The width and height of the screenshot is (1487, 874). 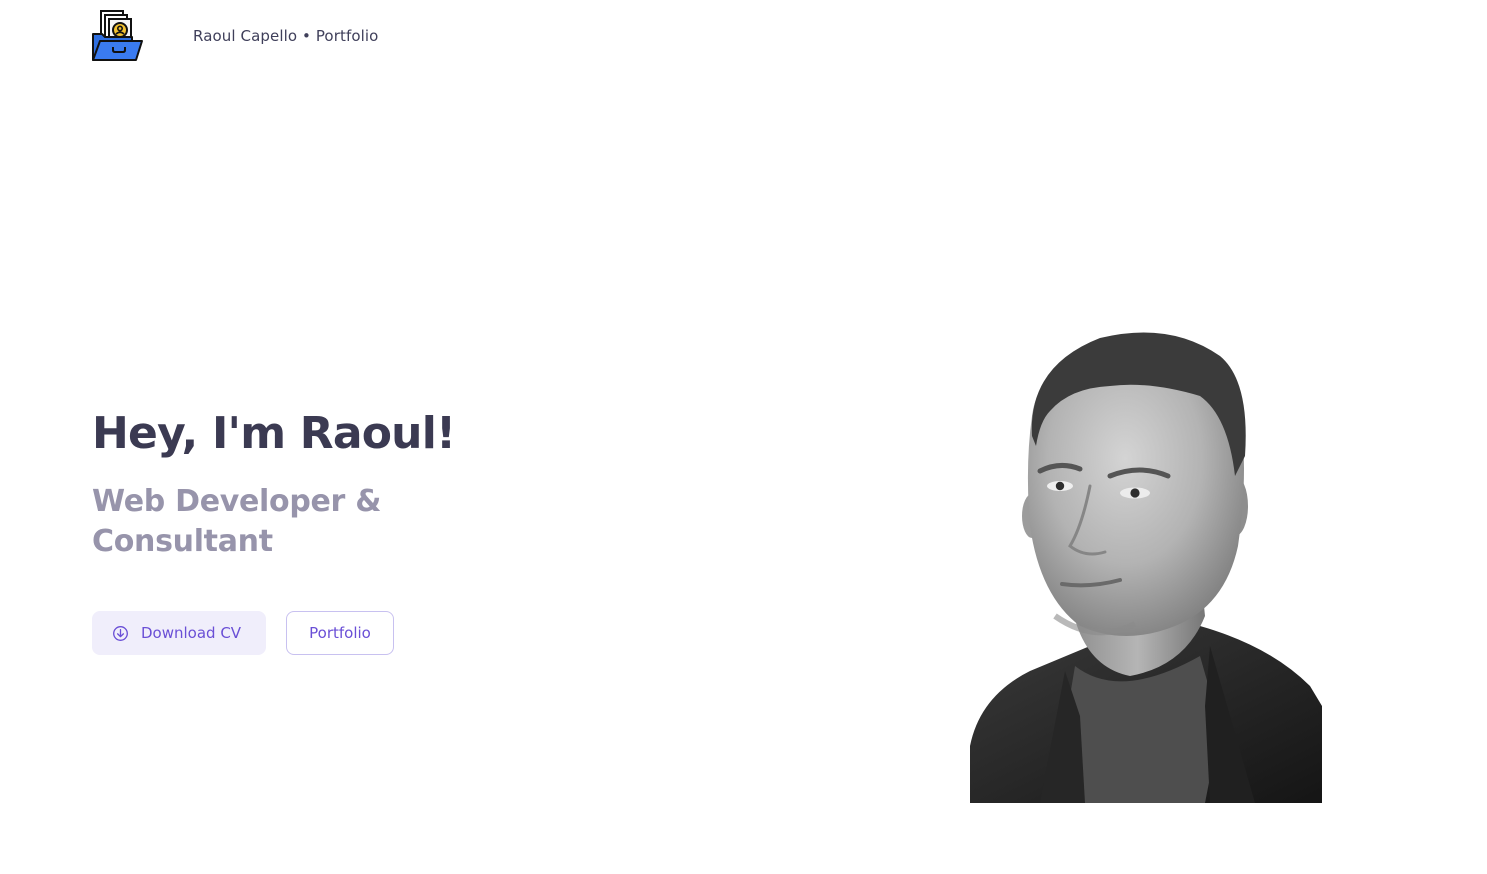 What do you see at coordinates (274, 433) in the screenshot?
I see `hero-heading: Hey, I'm Raoul!` at bounding box center [274, 433].